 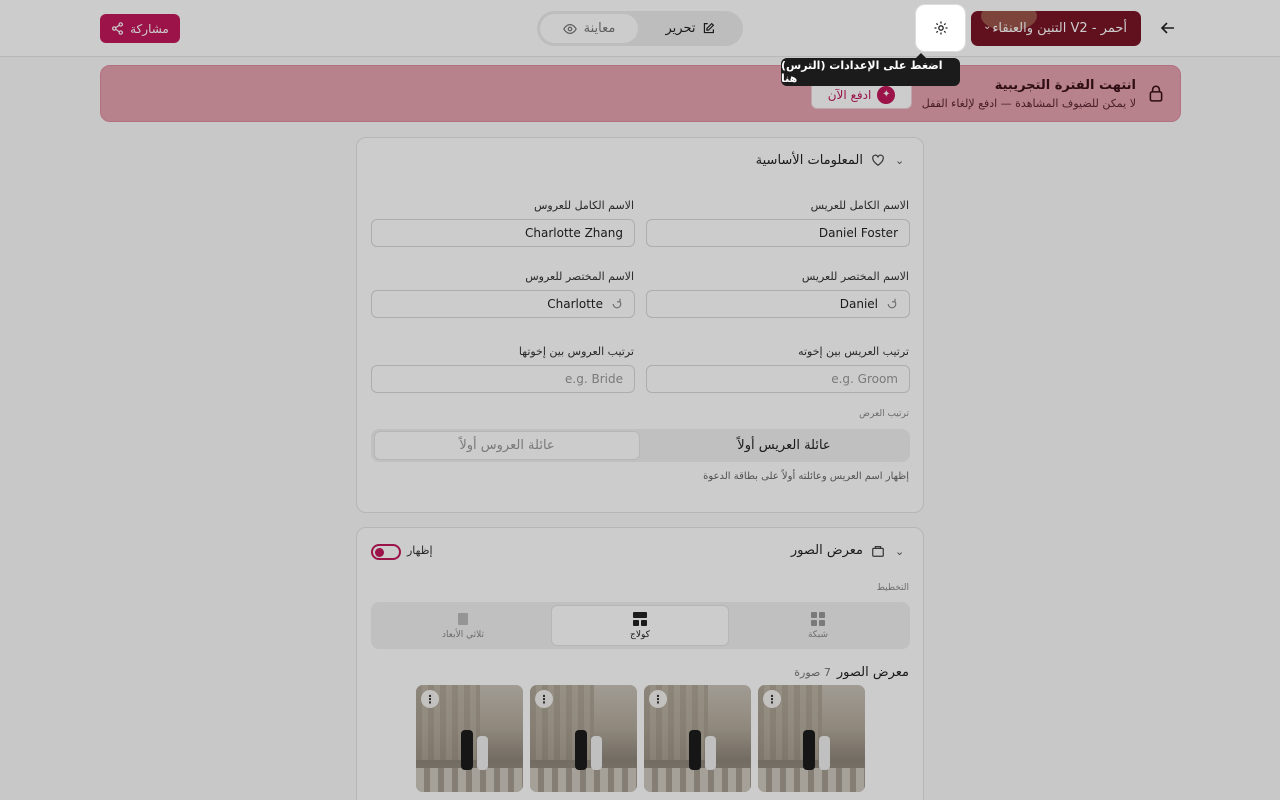 What do you see at coordinates (826, 550) in the screenshot?
I see `section-title: معرض الصور` at bounding box center [826, 550].